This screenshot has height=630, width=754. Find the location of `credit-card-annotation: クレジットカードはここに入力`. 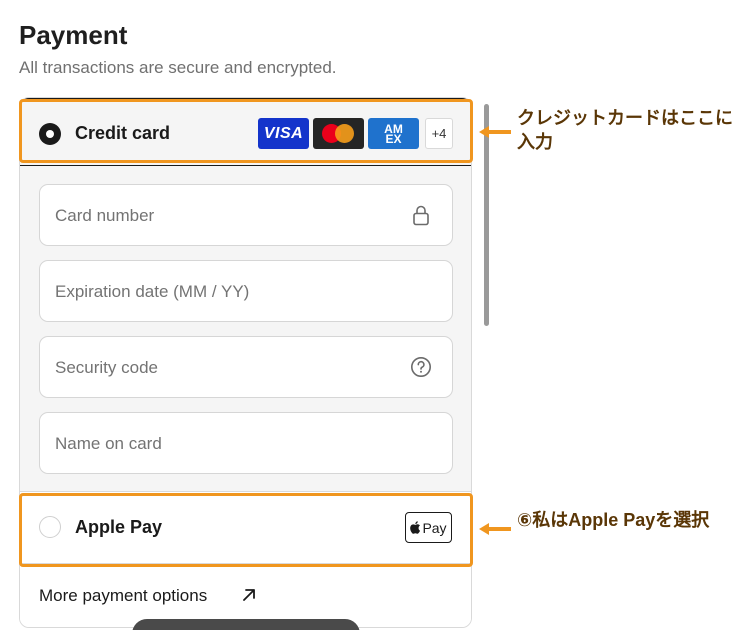

credit-card-annotation: クレジットカードはここに入力 is located at coordinates (625, 130).